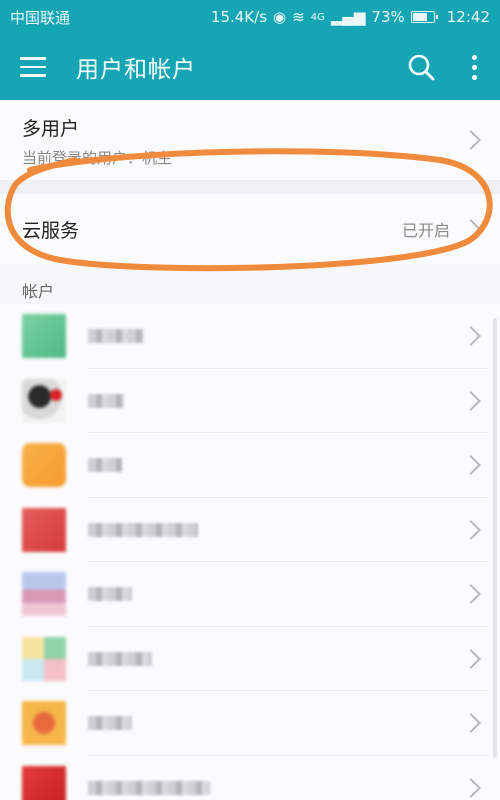 This screenshot has width=500, height=800. Describe the element at coordinates (250, 67) in the screenshot. I see `app-bar: 用户和帐户` at that location.